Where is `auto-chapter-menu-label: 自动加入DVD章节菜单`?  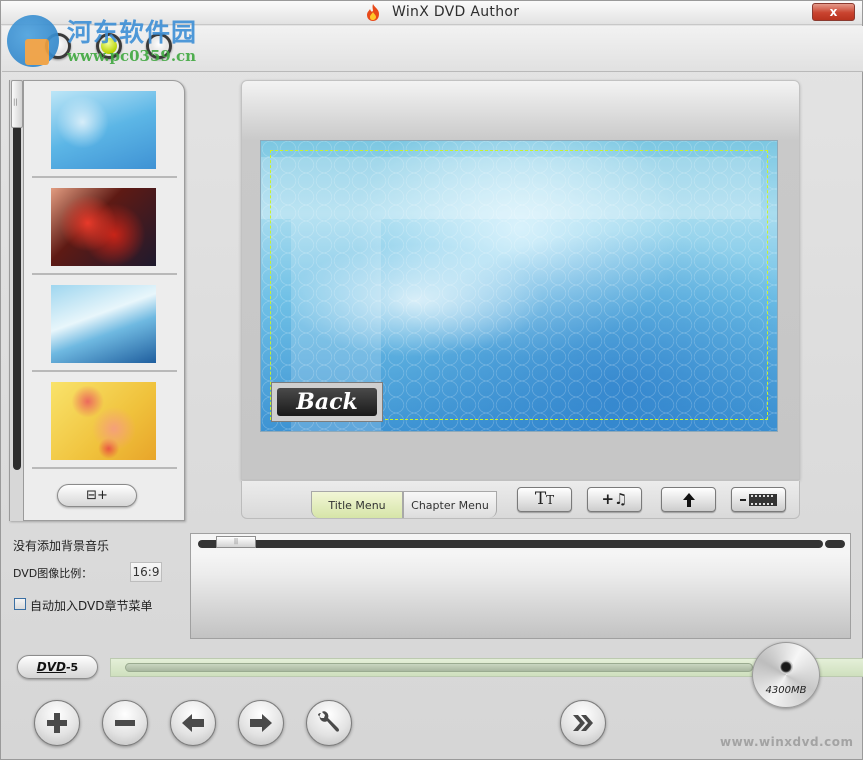 auto-chapter-menu-label: 自动加入DVD章节菜单 is located at coordinates (91, 605).